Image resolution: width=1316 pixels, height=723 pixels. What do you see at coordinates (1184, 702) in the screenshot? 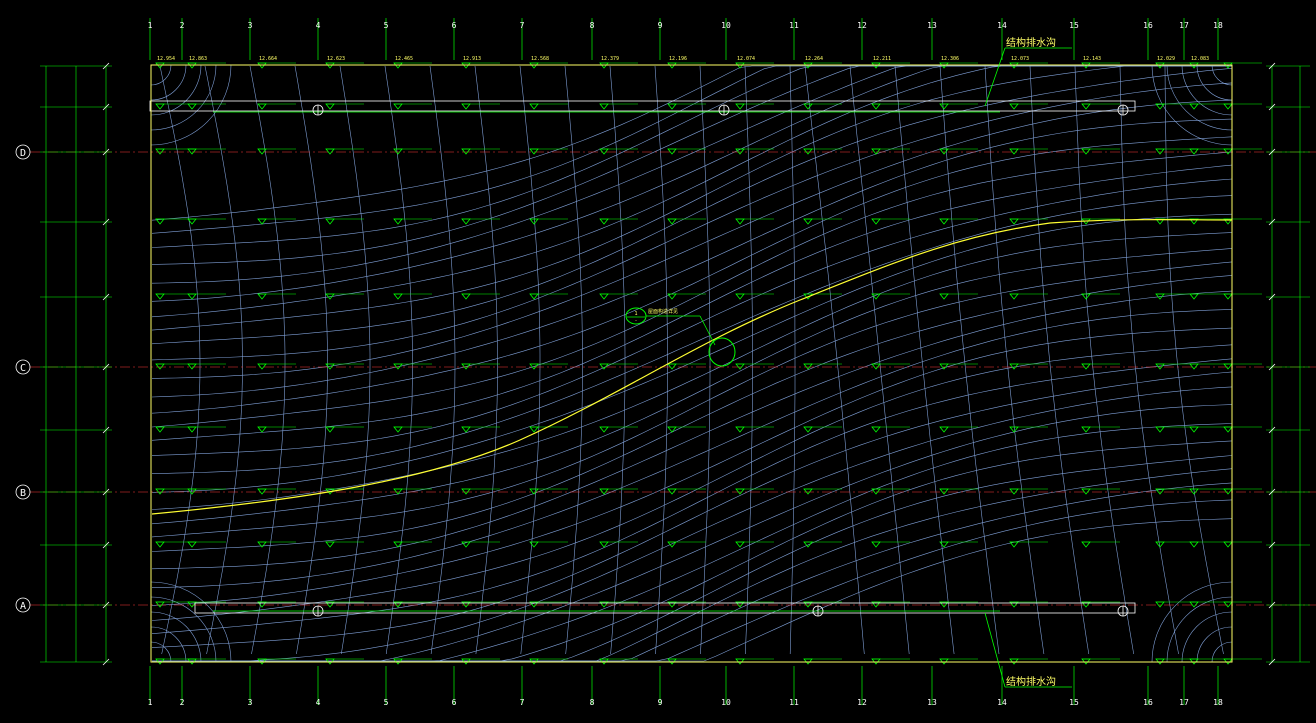
I see `column-axis-label-bottom: 17` at bounding box center [1184, 702].